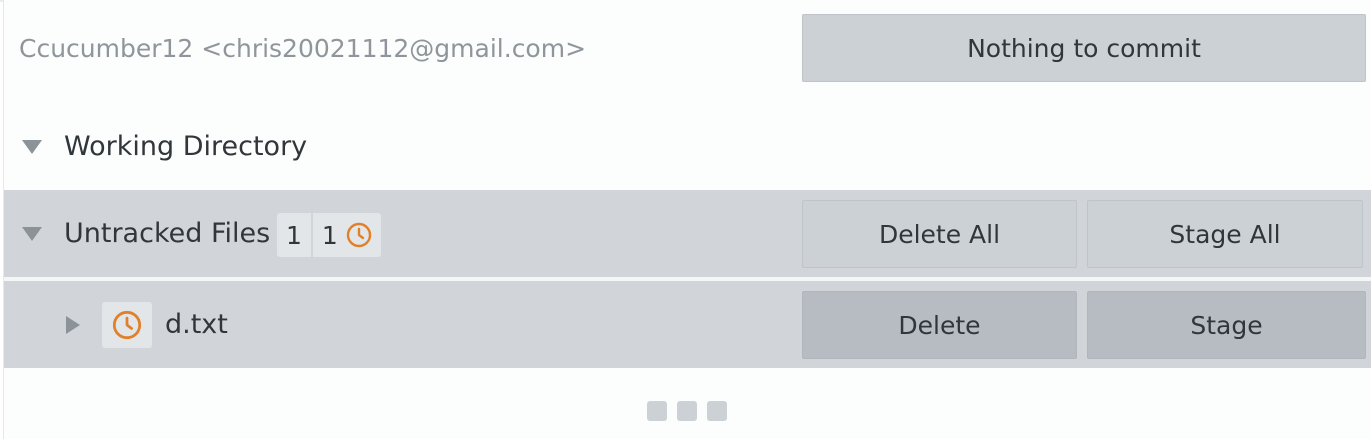  What do you see at coordinates (303, 48) in the screenshot?
I see `commit-author: Ccucumber12 <chris20021112@gmail.com>` at bounding box center [303, 48].